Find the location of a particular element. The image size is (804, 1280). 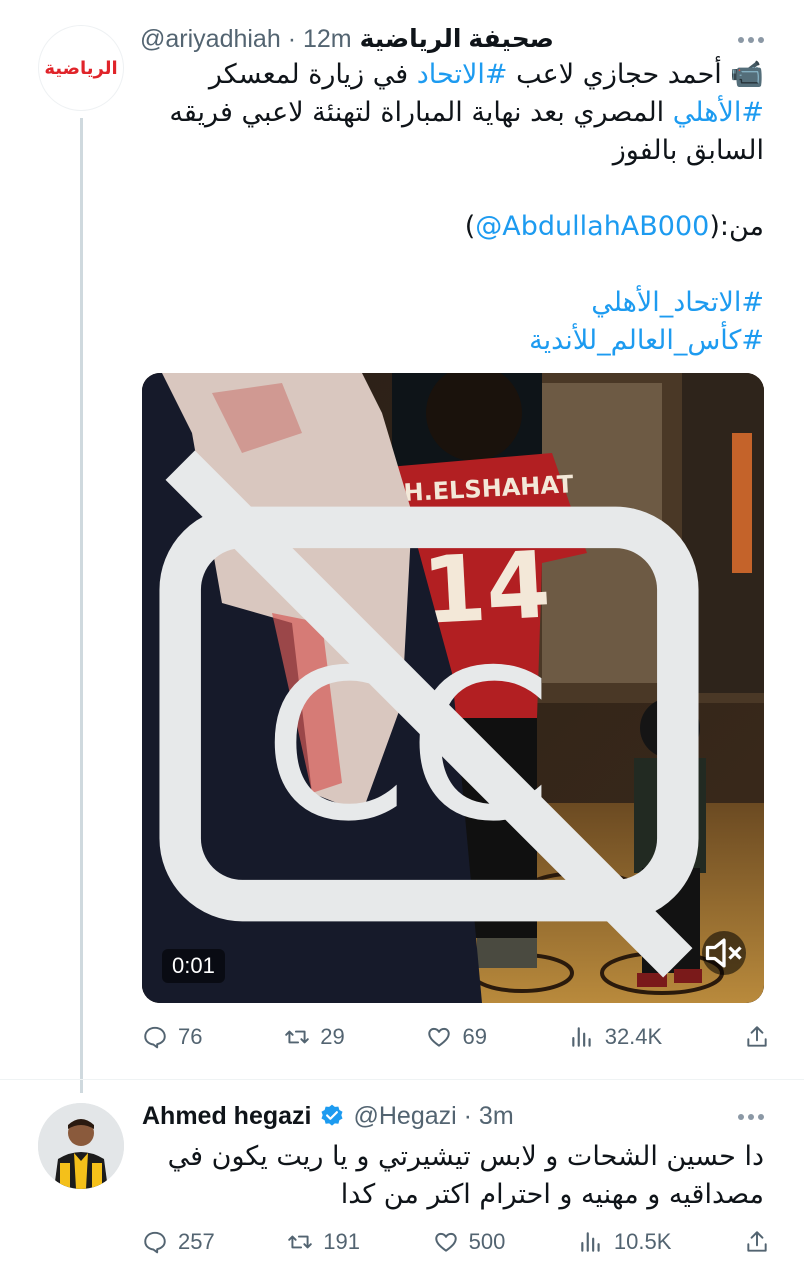

reply-count: 76 is located at coordinates (190, 1036).